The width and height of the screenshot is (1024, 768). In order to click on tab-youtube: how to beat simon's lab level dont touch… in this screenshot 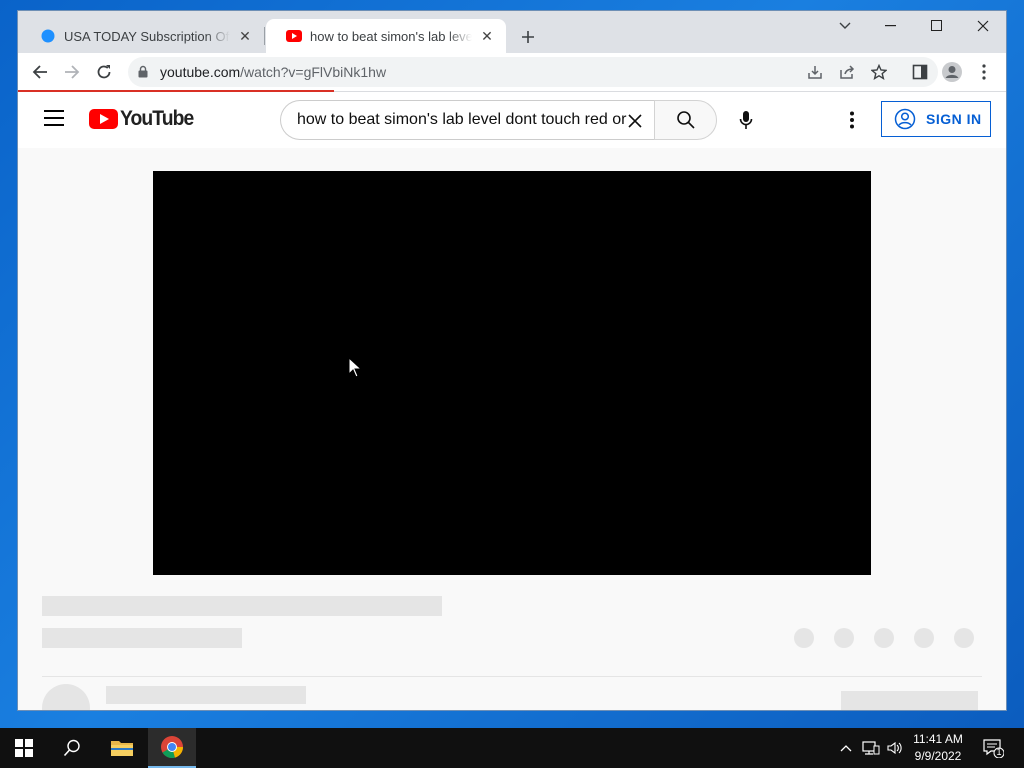, I will do `click(386, 36)`.